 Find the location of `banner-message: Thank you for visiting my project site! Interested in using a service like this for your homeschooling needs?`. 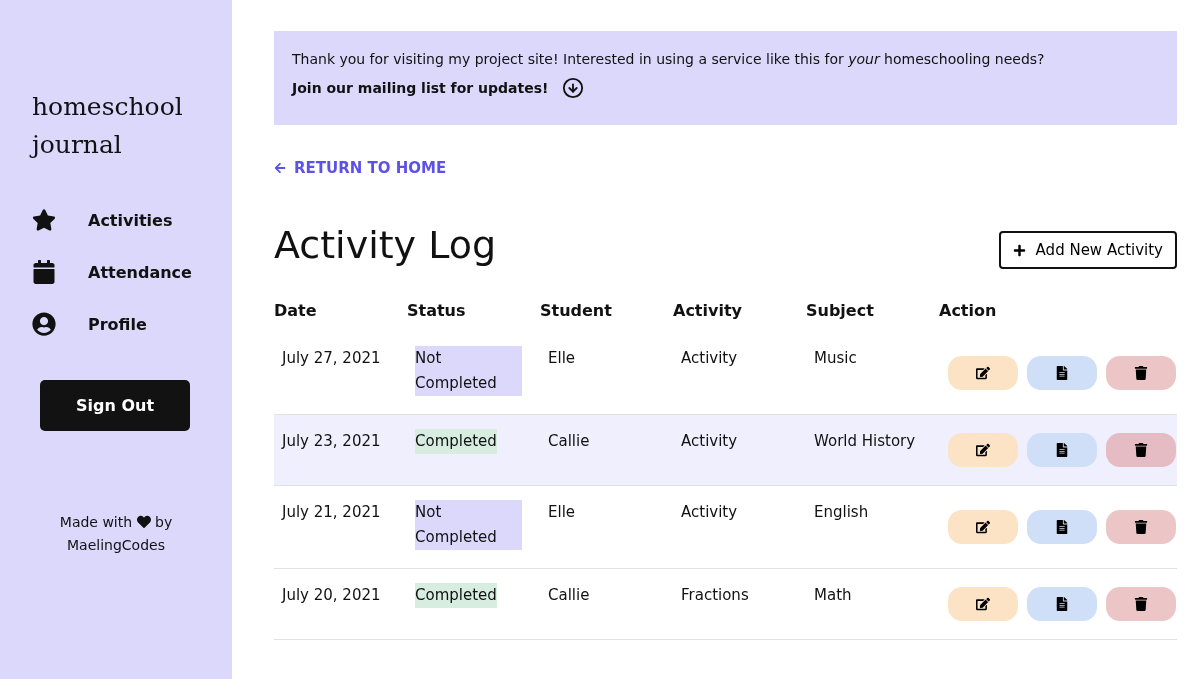

banner-message: Thank you for visiting my project site! Interested in using a service like this for your homeschooling needs? is located at coordinates (669, 59).